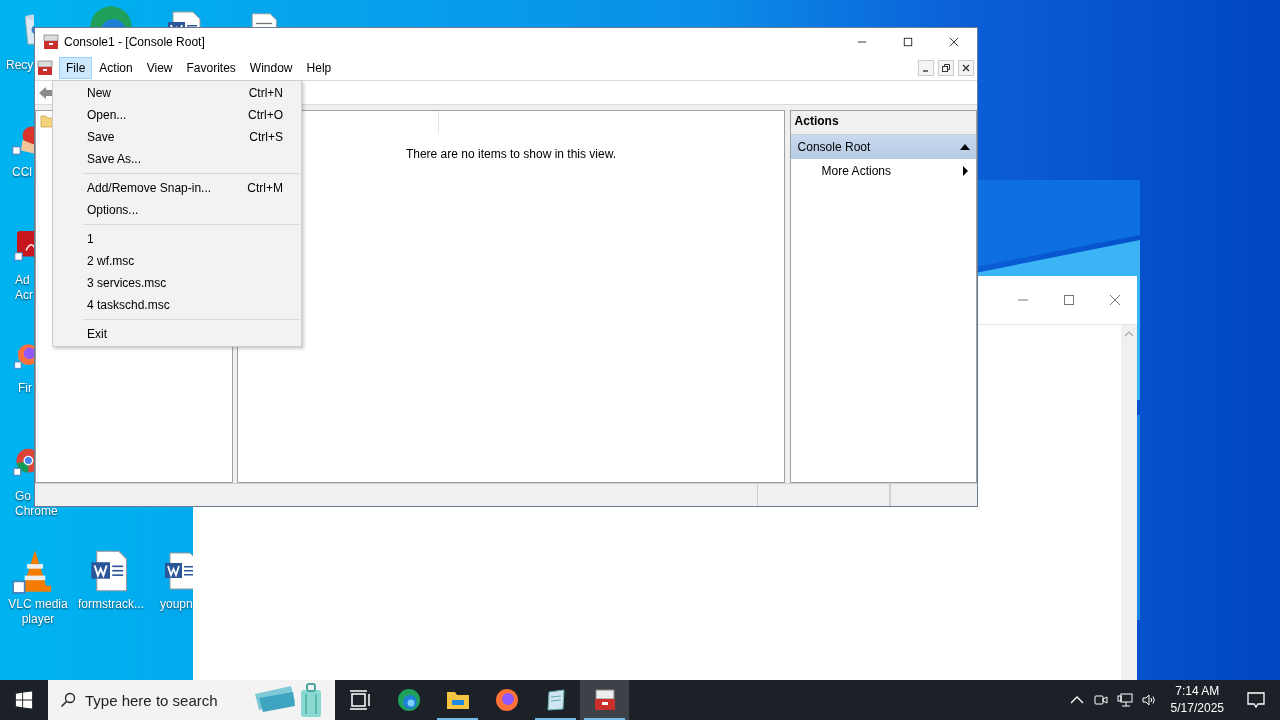  I want to click on shortcut-text: Ctrl+M, so click(265, 188).